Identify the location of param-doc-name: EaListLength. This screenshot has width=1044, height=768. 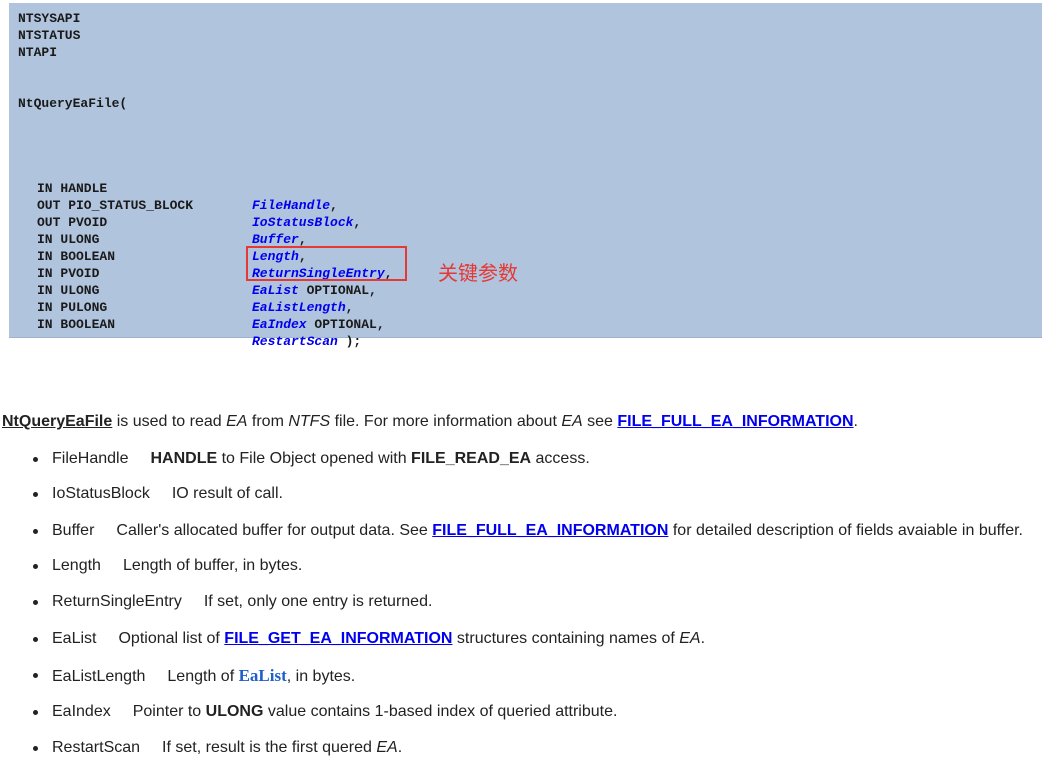
(99, 676).